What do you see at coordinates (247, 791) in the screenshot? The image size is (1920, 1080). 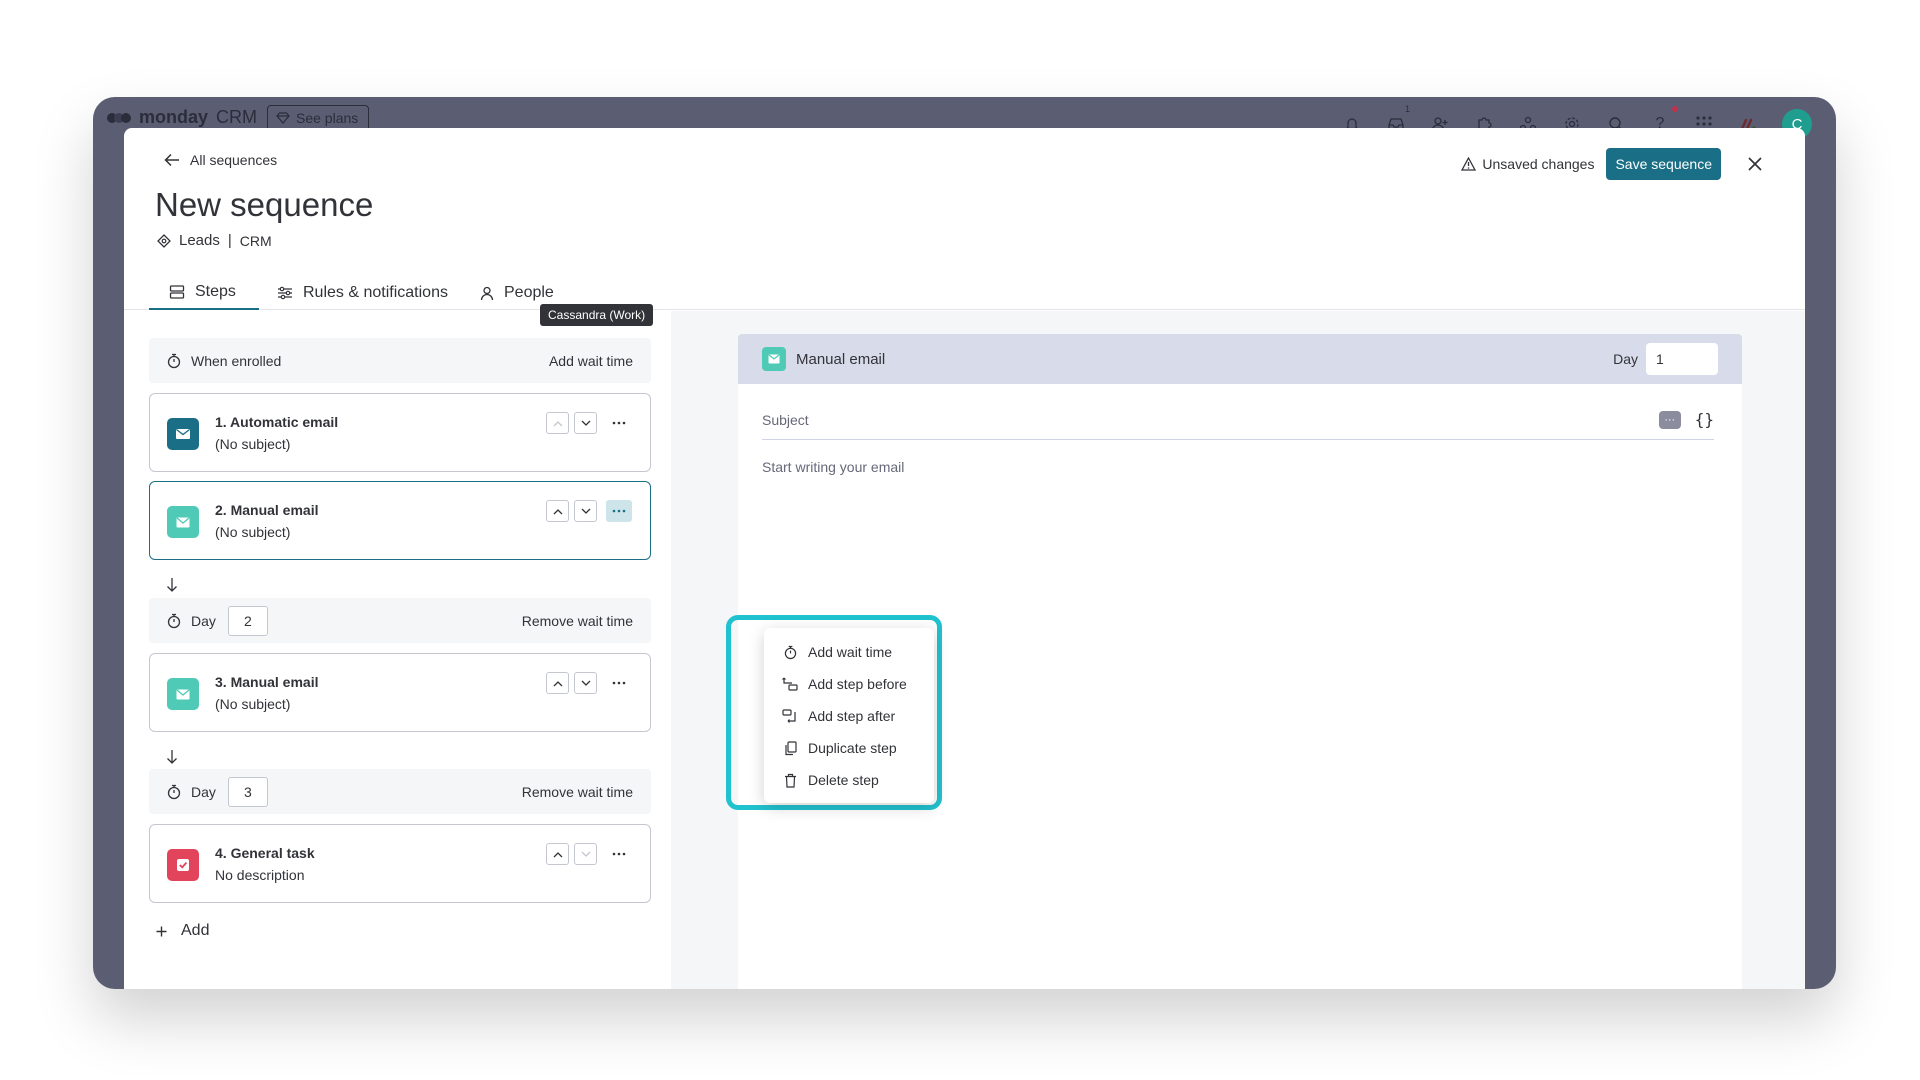 I see `wait-day-input: 3` at bounding box center [247, 791].